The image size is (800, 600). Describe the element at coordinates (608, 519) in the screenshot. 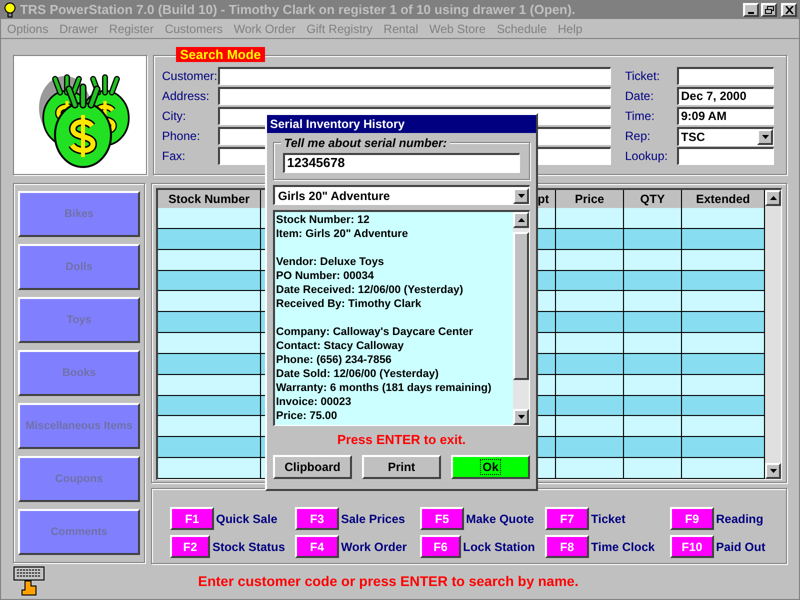

I see `function-key-label: Ticket` at that location.